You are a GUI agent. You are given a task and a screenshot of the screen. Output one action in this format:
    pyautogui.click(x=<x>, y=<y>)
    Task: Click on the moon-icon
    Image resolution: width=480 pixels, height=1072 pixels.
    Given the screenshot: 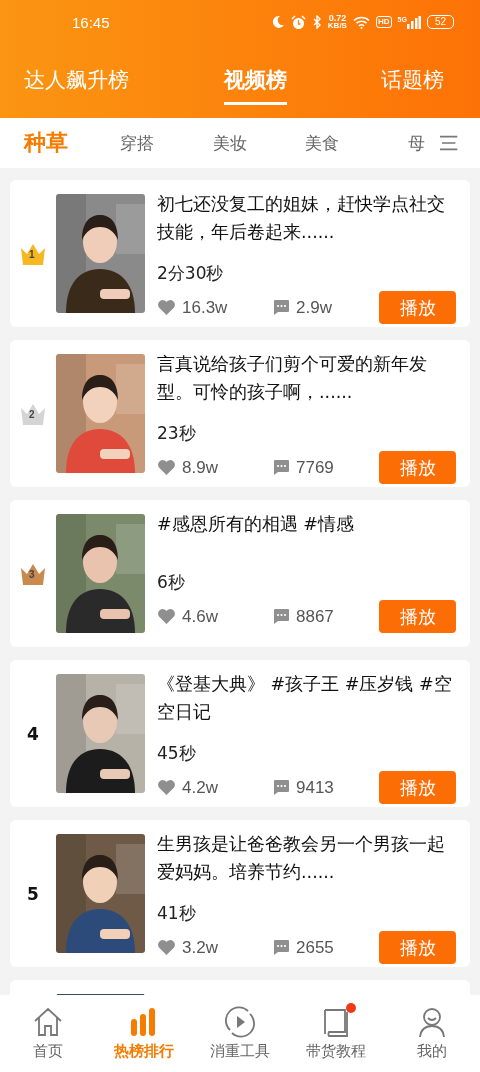 What is the action you would take?
    pyautogui.click(x=277, y=22)
    